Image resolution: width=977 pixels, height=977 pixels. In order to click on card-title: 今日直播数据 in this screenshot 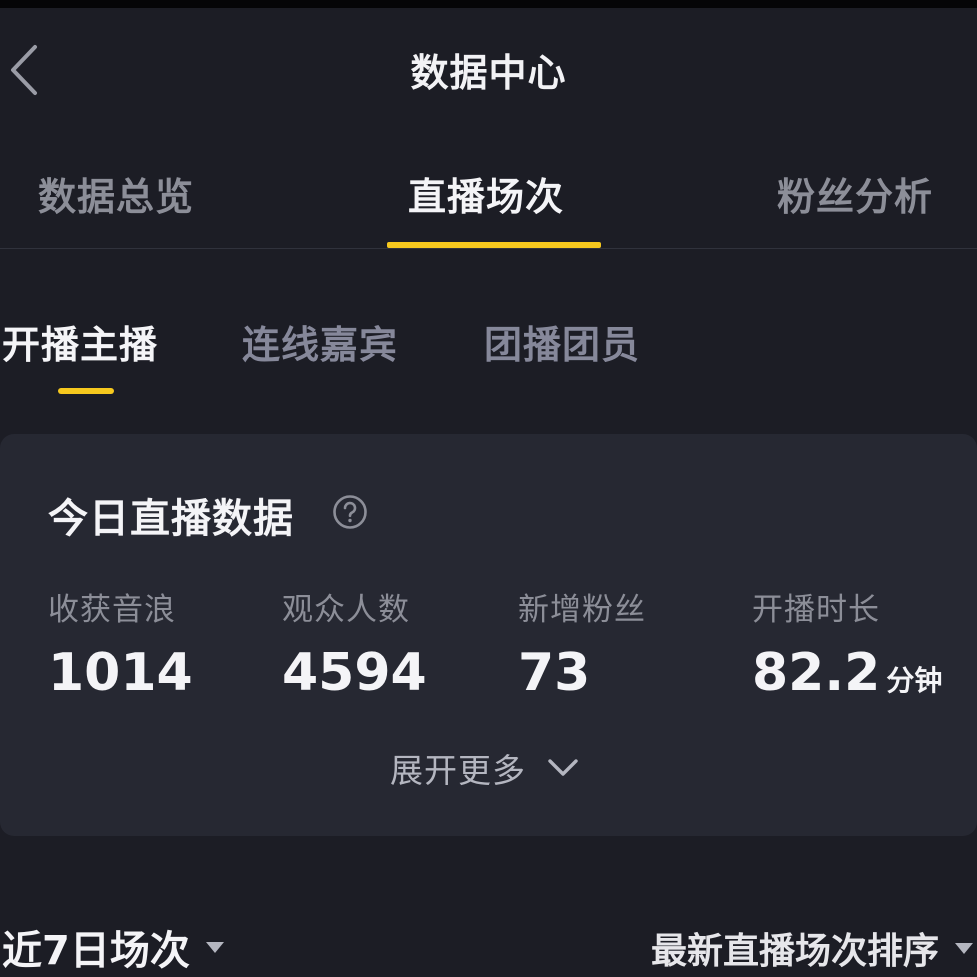, I will do `click(171, 519)`.